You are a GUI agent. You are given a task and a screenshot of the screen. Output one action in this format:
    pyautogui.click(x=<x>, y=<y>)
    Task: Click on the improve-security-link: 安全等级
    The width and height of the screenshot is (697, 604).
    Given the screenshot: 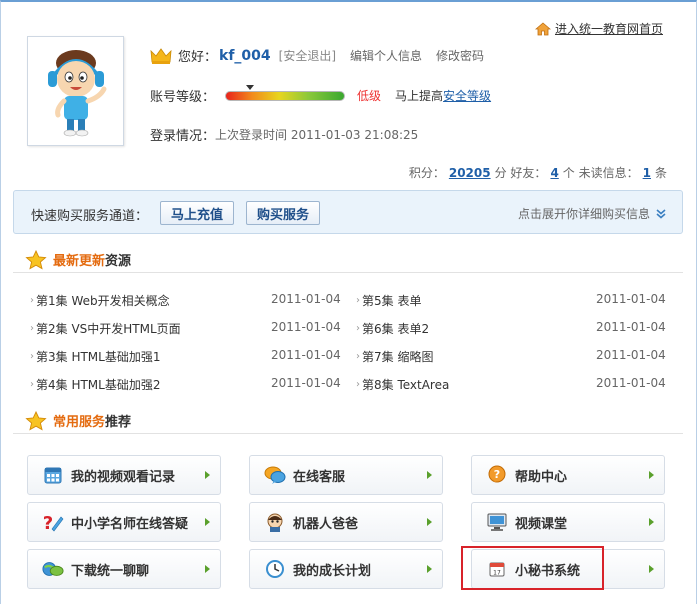 What is the action you would take?
    pyautogui.click(x=467, y=96)
    